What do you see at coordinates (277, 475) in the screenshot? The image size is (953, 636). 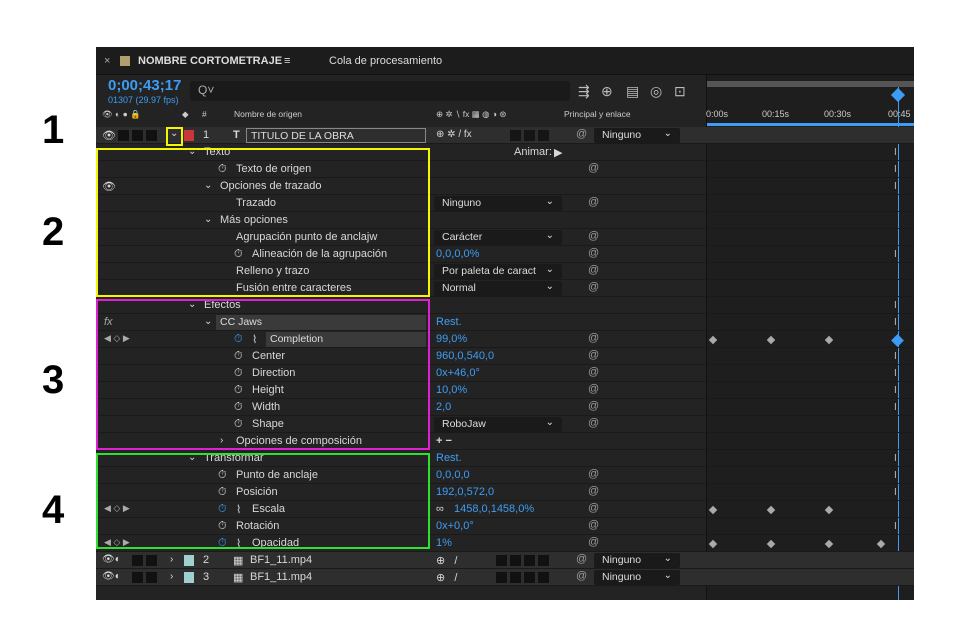 I see `prop-anchor-point: Punto de anclaje` at bounding box center [277, 475].